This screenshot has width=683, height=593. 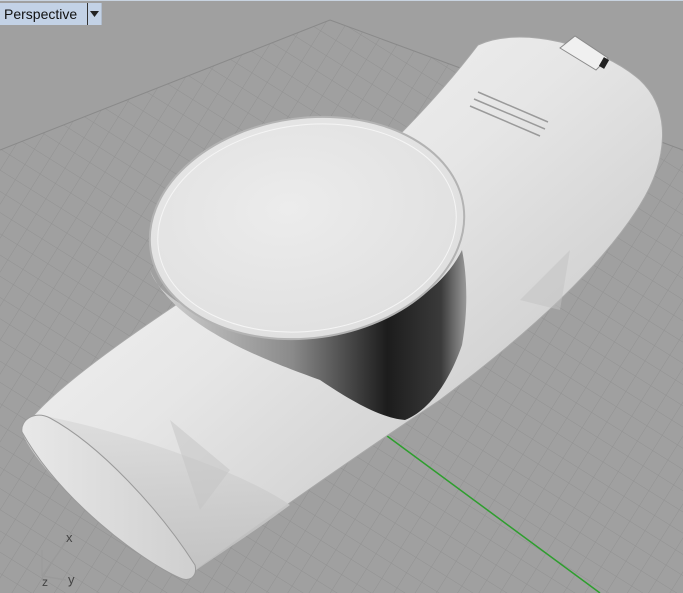 What do you see at coordinates (69, 537) in the screenshot?
I see `axis-x-label: x` at bounding box center [69, 537].